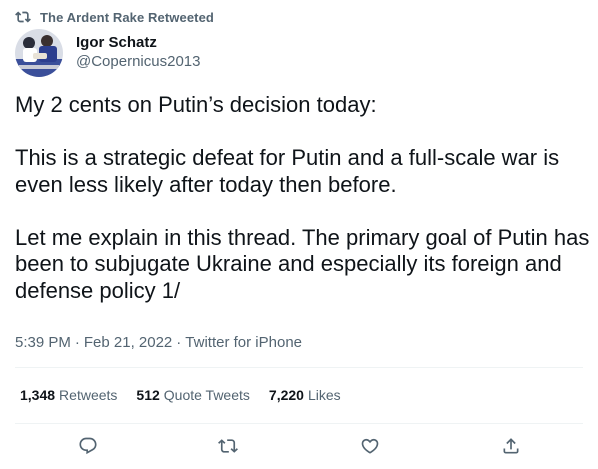 This screenshot has width=598, height=469. I want to click on retweets-label: Retweets, so click(88, 395).